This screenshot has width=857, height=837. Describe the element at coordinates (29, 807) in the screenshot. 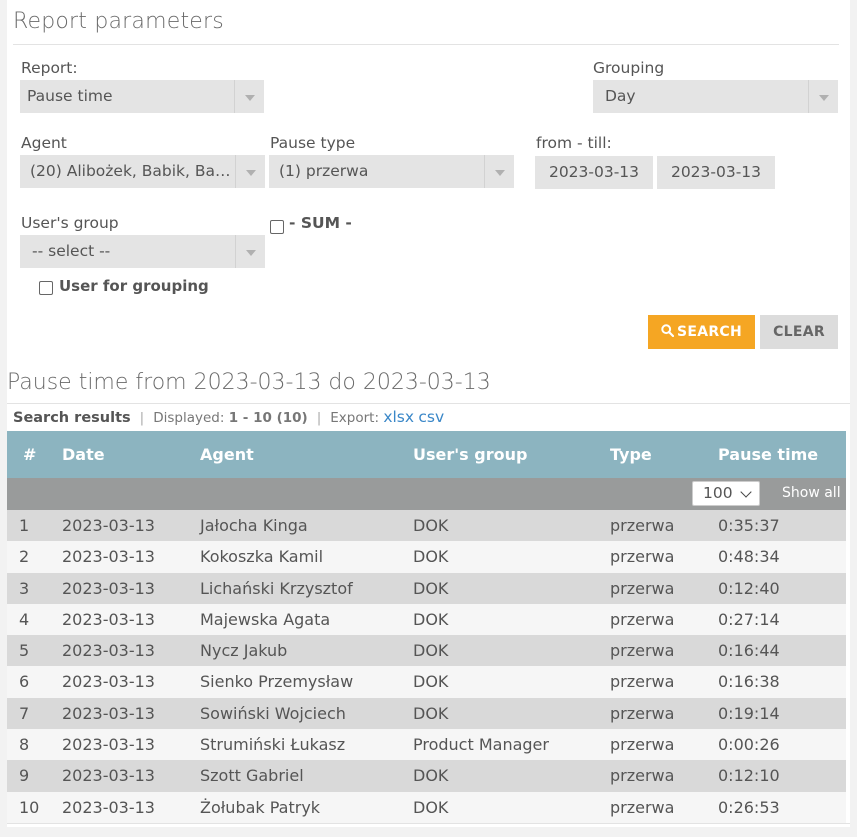

I see `cell-number: 10` at that location.